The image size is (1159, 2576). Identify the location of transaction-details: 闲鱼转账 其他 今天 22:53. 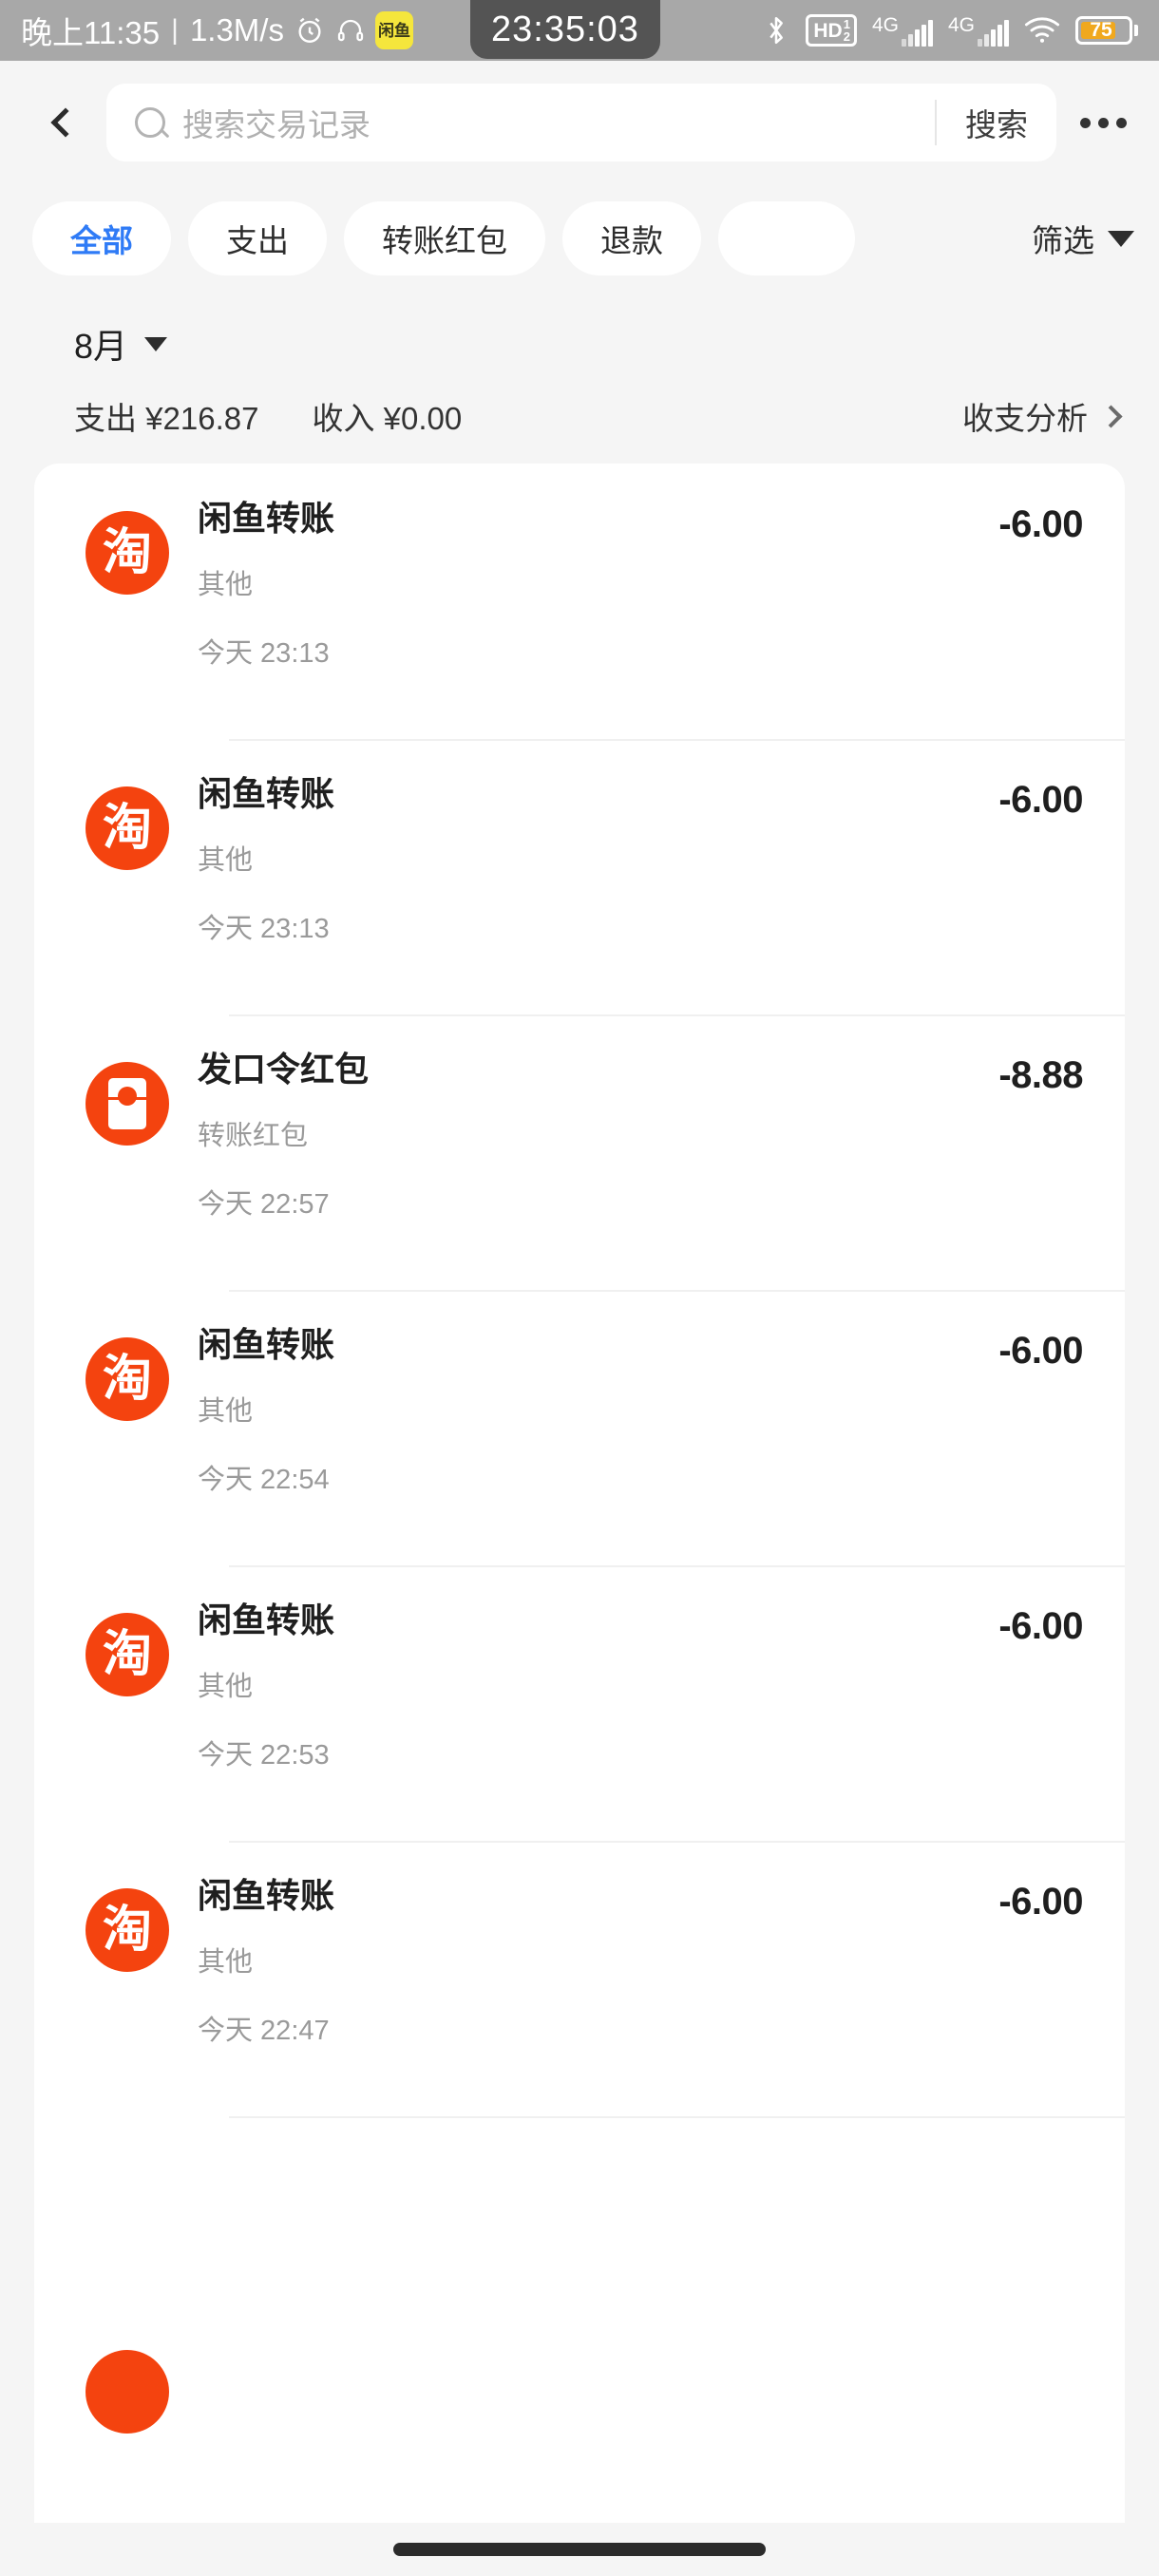
(583, 1686).